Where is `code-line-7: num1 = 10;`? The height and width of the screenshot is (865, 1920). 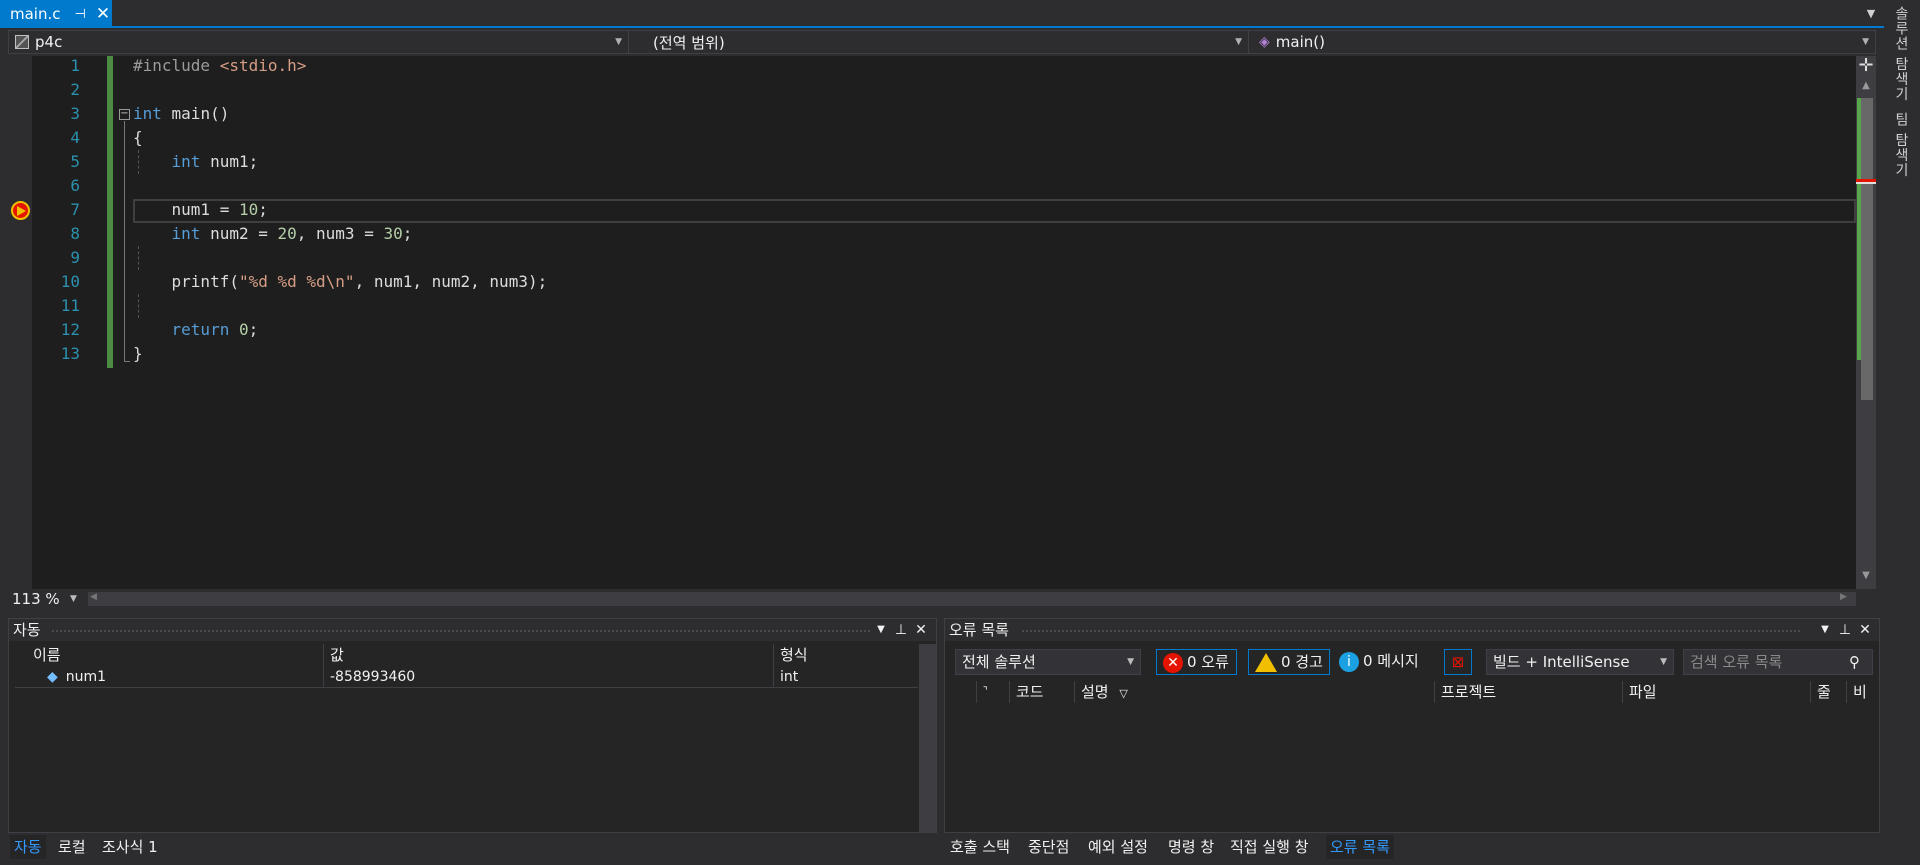 code-line-7: num1 = 10; is located at coordinates (200, 210).